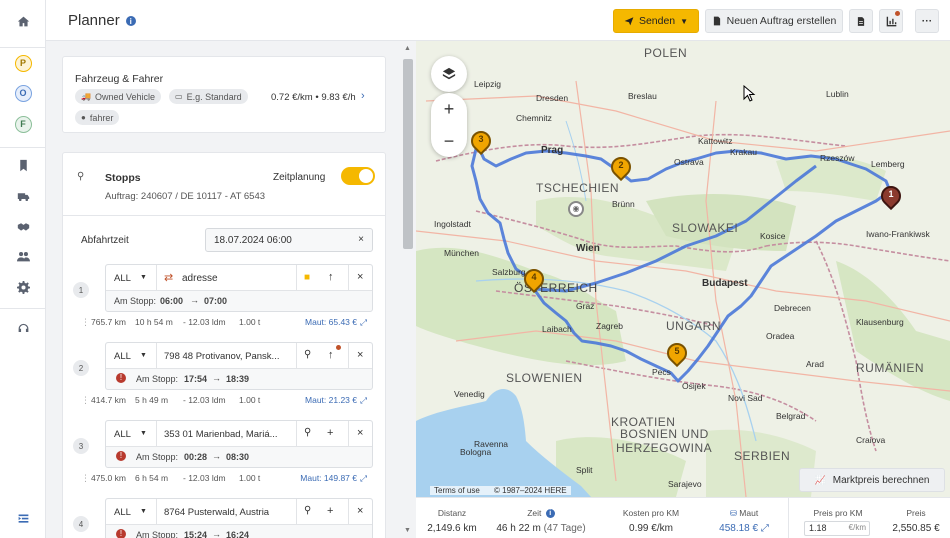 The image size is (950, 538). Describe the element at coordinates (891, 196) in the screenshot. I see `stop-marker-1: 1` at that location.